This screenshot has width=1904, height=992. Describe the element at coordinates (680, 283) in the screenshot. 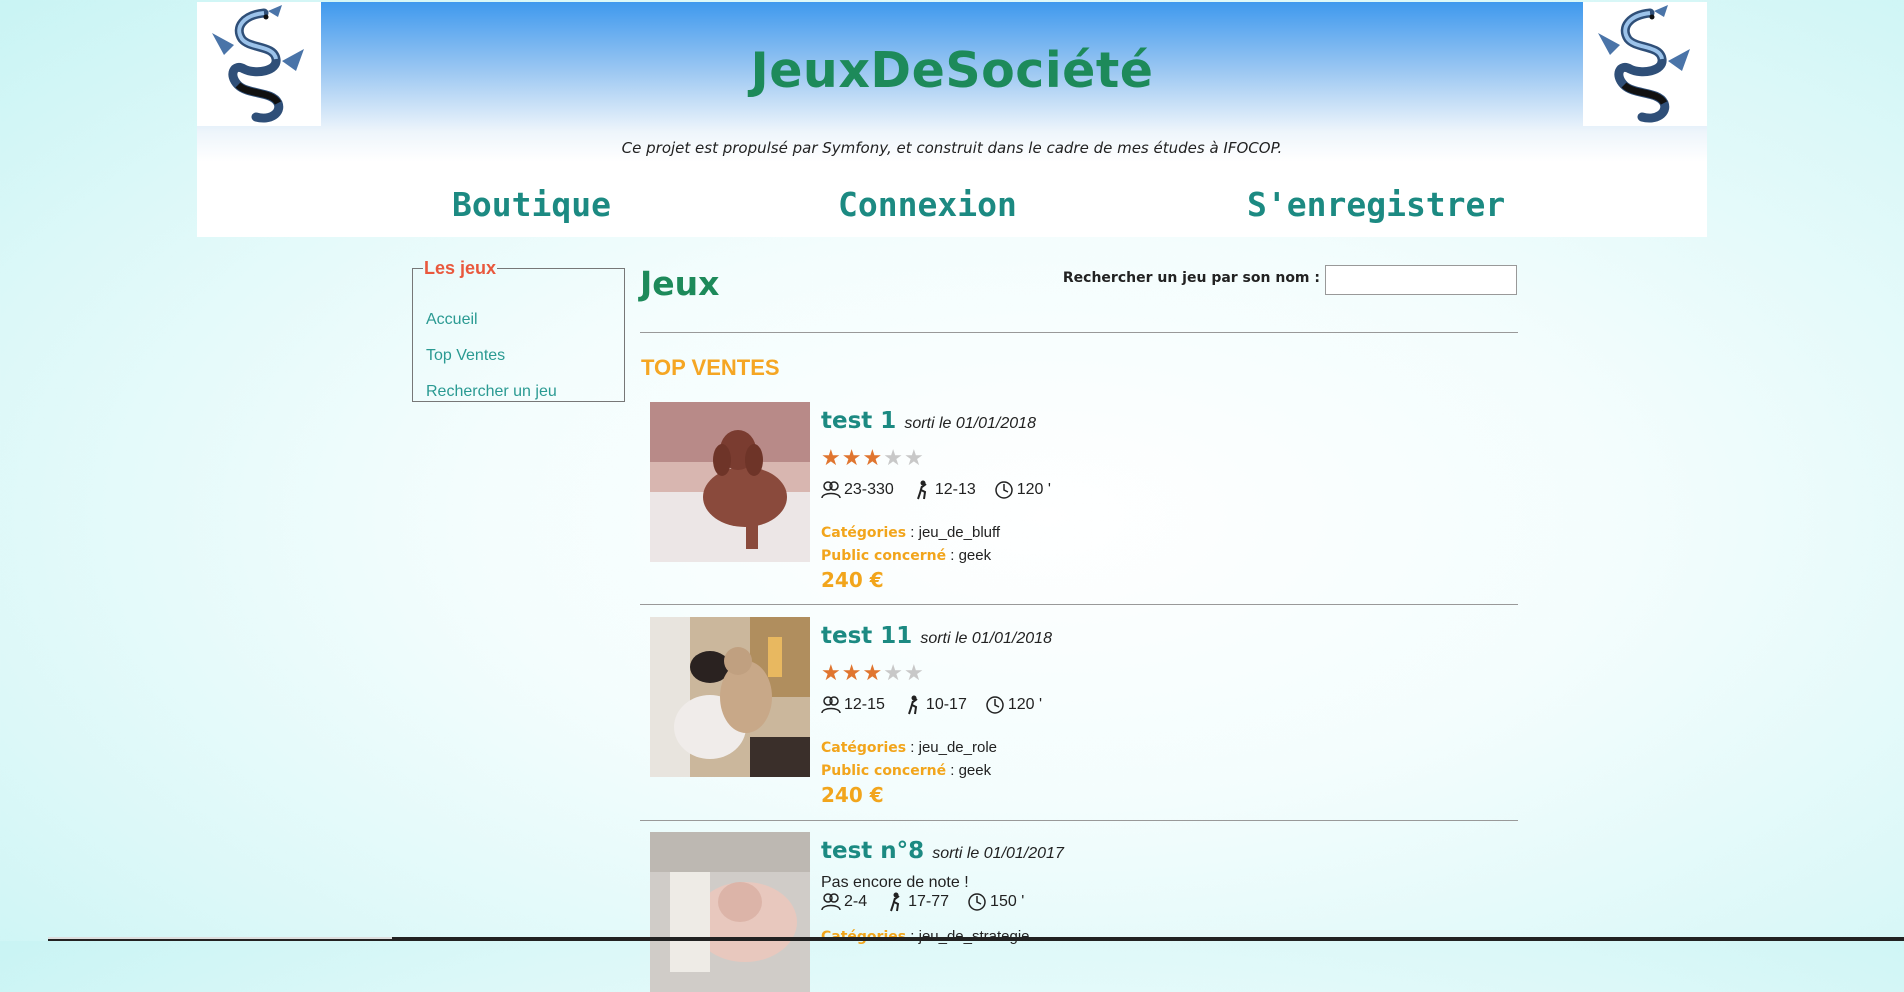

I see `page-title: Jeux` at that location.